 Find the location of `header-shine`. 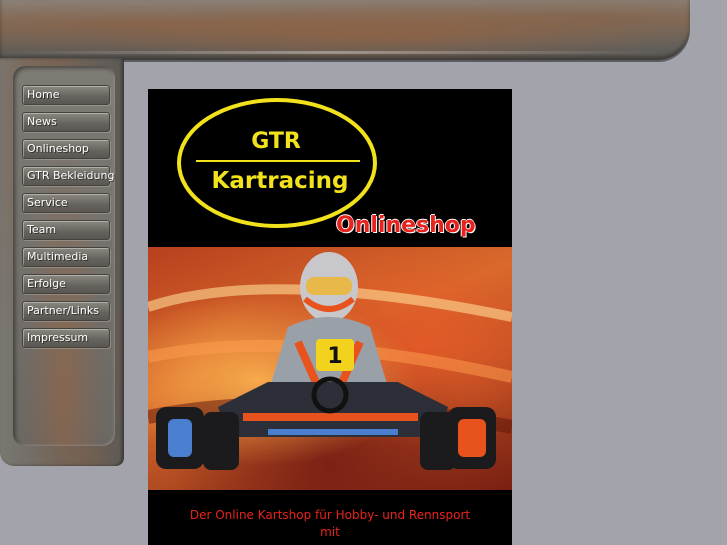

header-shine is located at coordinates (330, 52).